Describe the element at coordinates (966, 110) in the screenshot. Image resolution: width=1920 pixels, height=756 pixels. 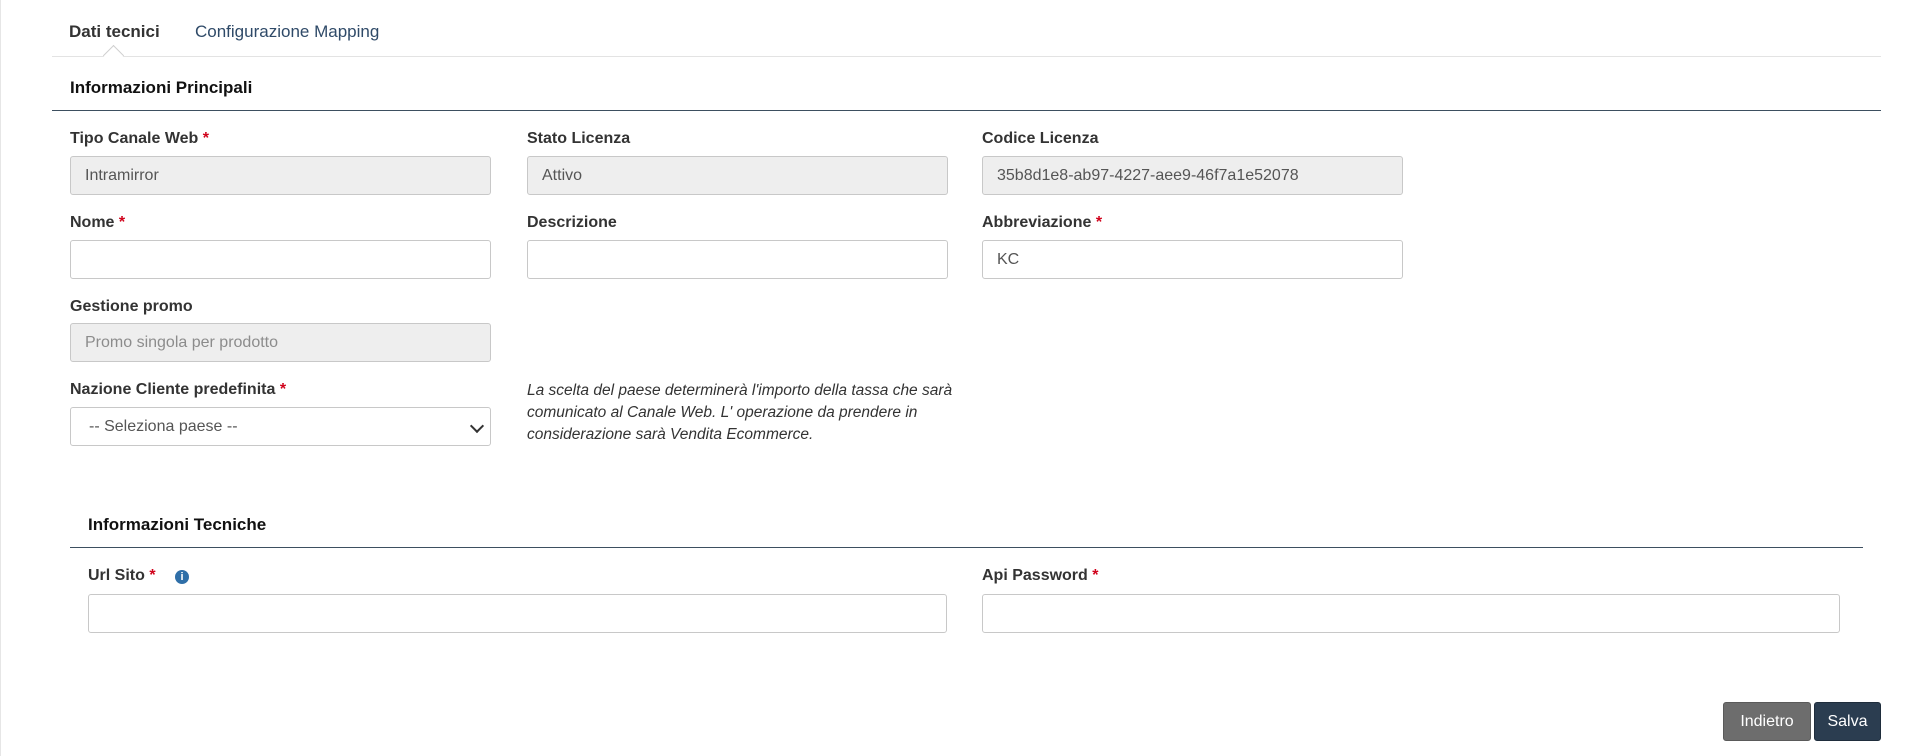
I see `section-divider-main` at that location.